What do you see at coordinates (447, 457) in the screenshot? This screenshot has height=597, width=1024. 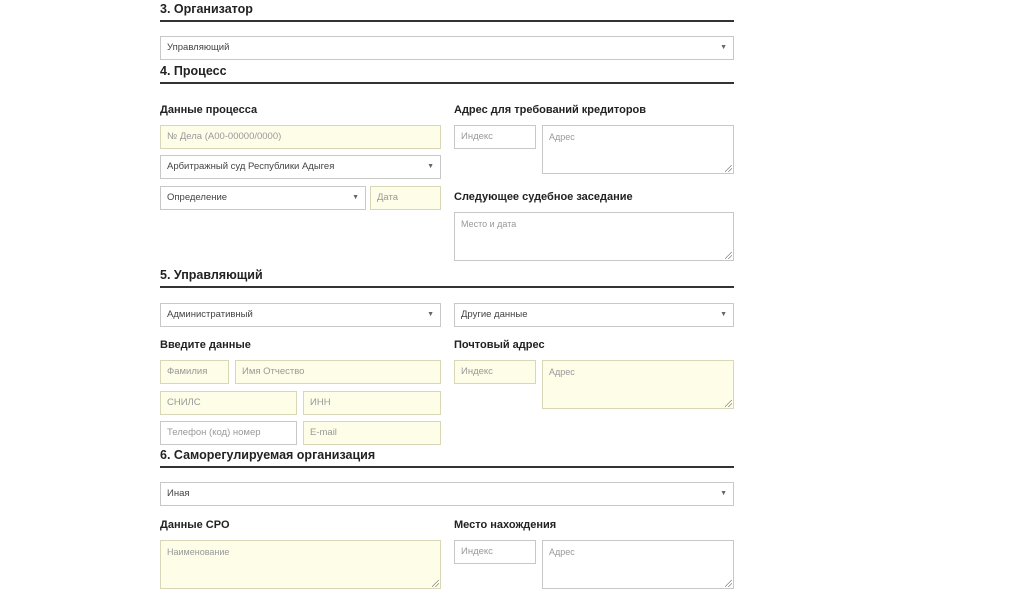 I see `section-sro-title: 6. Саморегулируемая организация` at bounding box center [447, 457].